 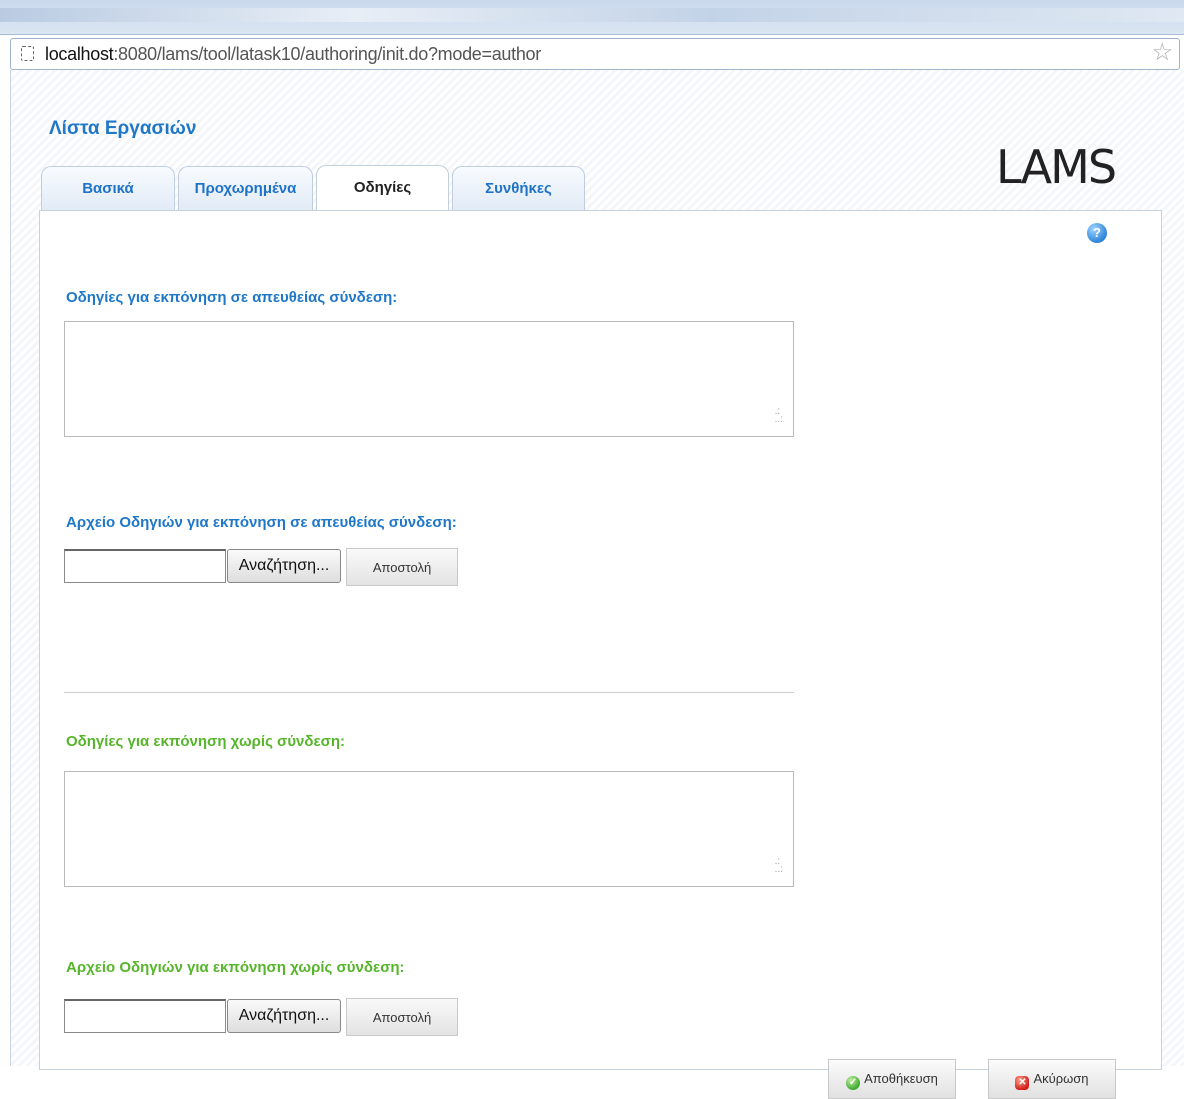 I want to click on save-label: Αποθήκευση, so click(x=901, y=1078).